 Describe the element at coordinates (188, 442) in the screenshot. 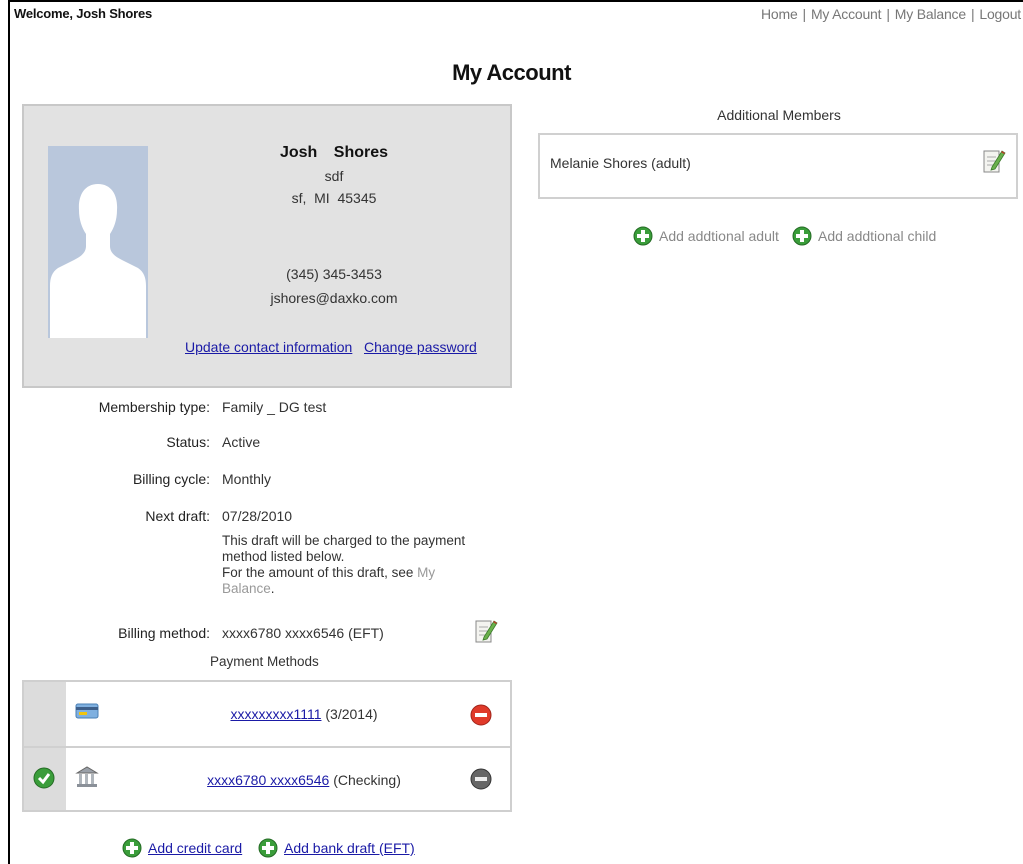

I see `status-label: Status:` at that location.